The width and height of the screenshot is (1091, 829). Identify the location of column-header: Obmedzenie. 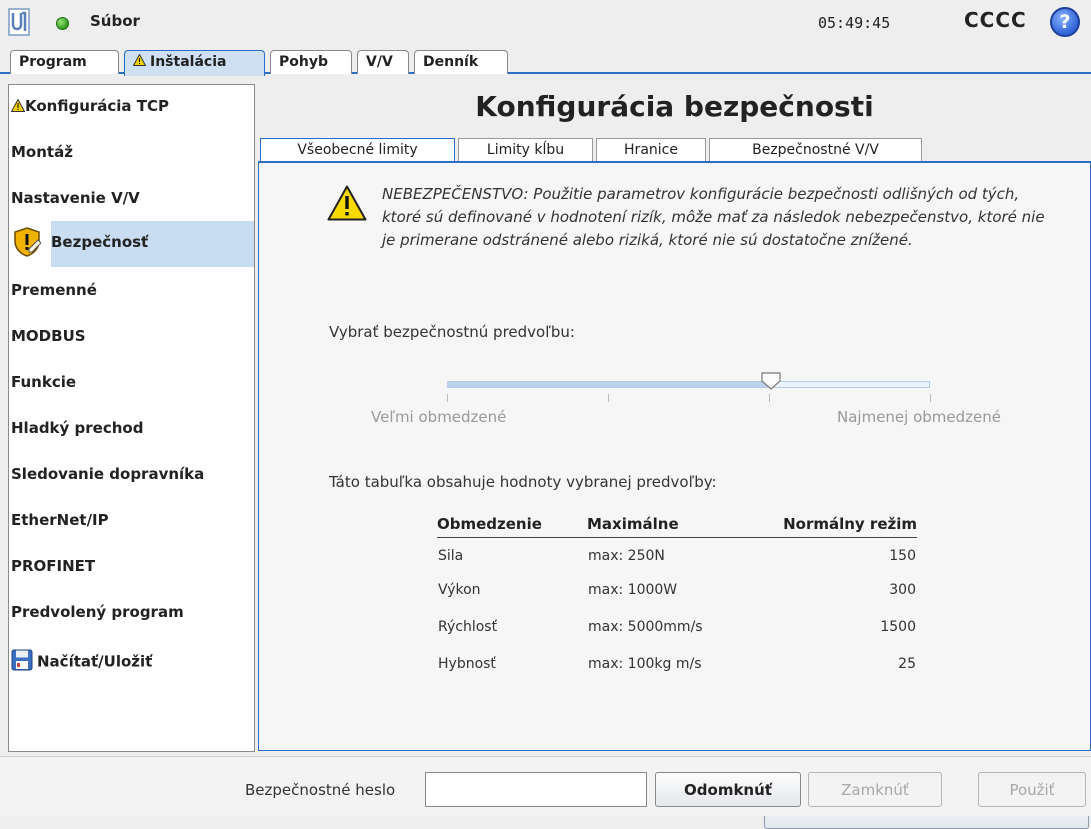
(512, 525).